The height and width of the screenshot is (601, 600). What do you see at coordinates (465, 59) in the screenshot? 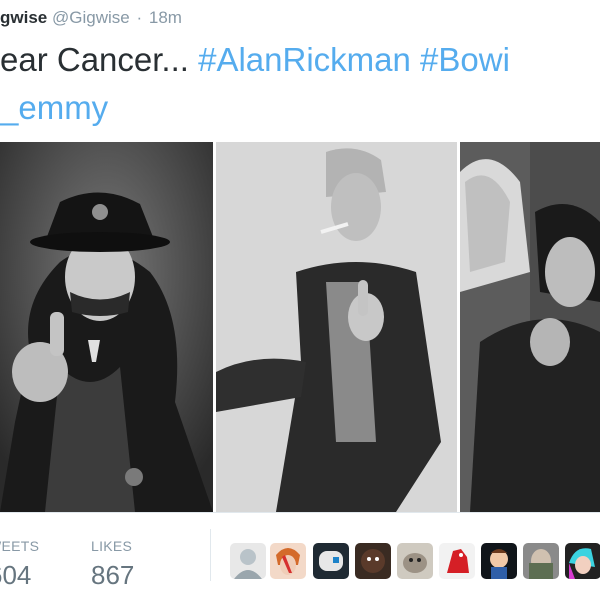
I see `hashtag-bowie: #Bowi` at bounding box center [465, 59].